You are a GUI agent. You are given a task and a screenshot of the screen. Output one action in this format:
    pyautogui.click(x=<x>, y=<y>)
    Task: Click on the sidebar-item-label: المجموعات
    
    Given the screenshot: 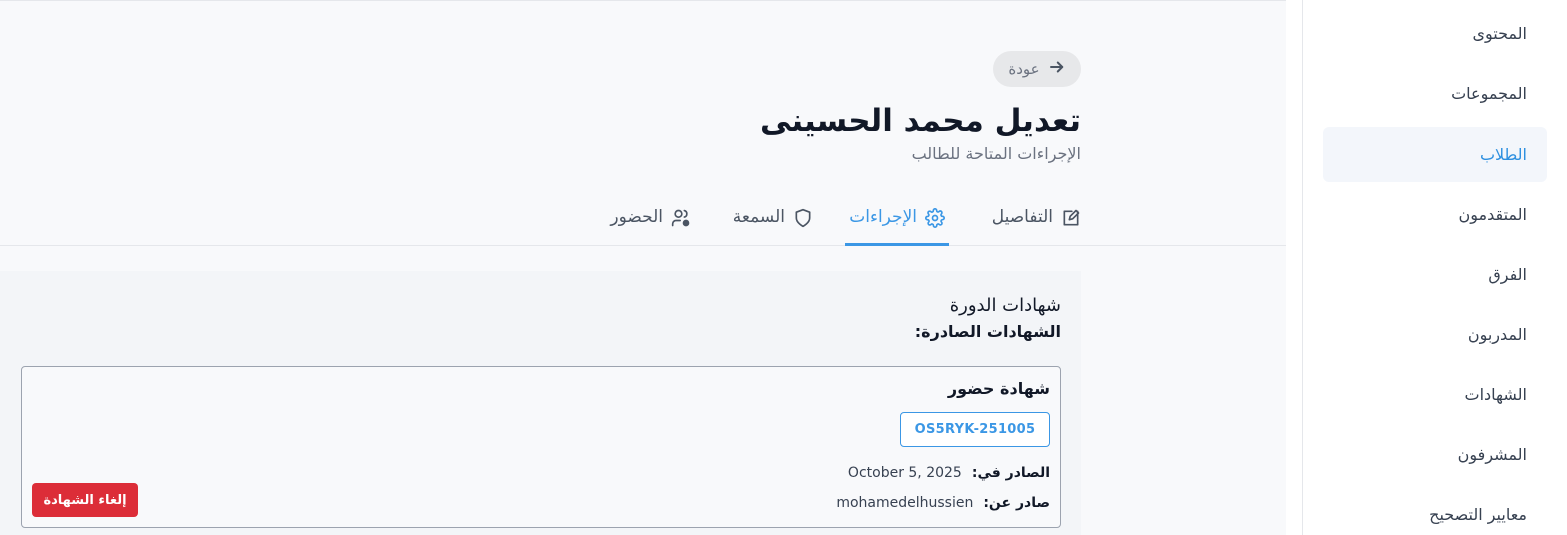 What is the action you would take?
    pyautogui.click(x=1489, y=93)
    